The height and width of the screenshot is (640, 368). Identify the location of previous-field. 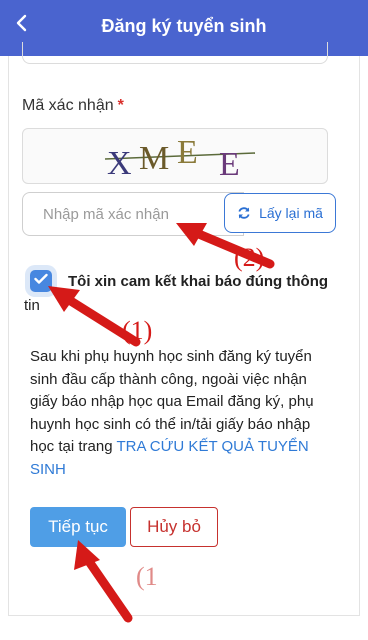
(175, 53).